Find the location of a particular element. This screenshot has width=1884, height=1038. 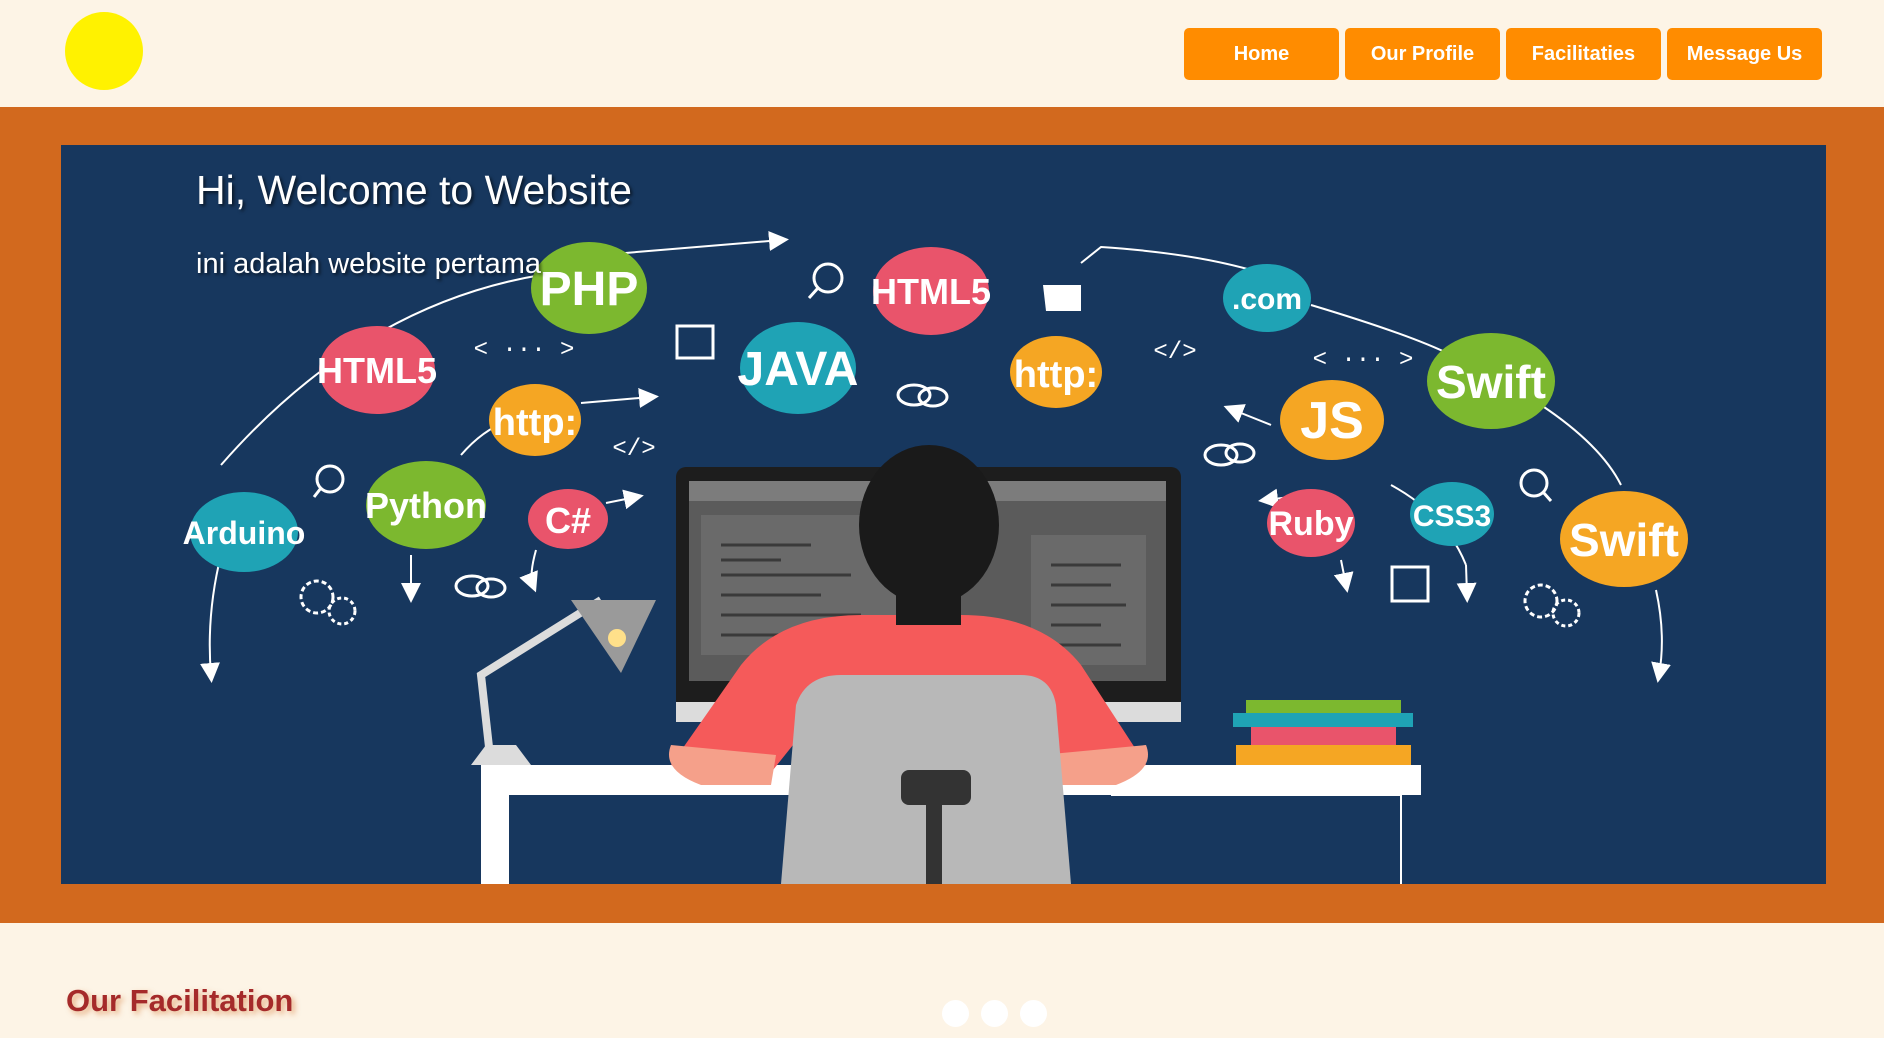

document-icon-left is located at coordinates (695, 342).